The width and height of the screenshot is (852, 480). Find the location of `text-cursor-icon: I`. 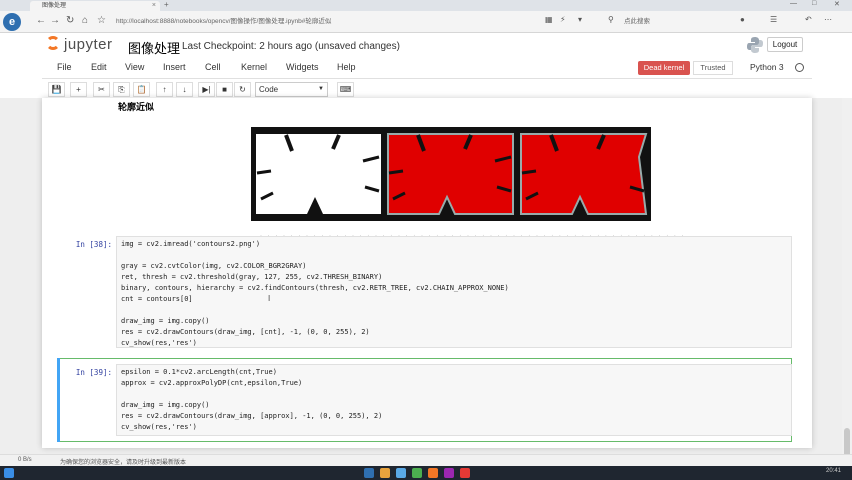

text-cursor-icon: I is located at coordinates (269, 298).